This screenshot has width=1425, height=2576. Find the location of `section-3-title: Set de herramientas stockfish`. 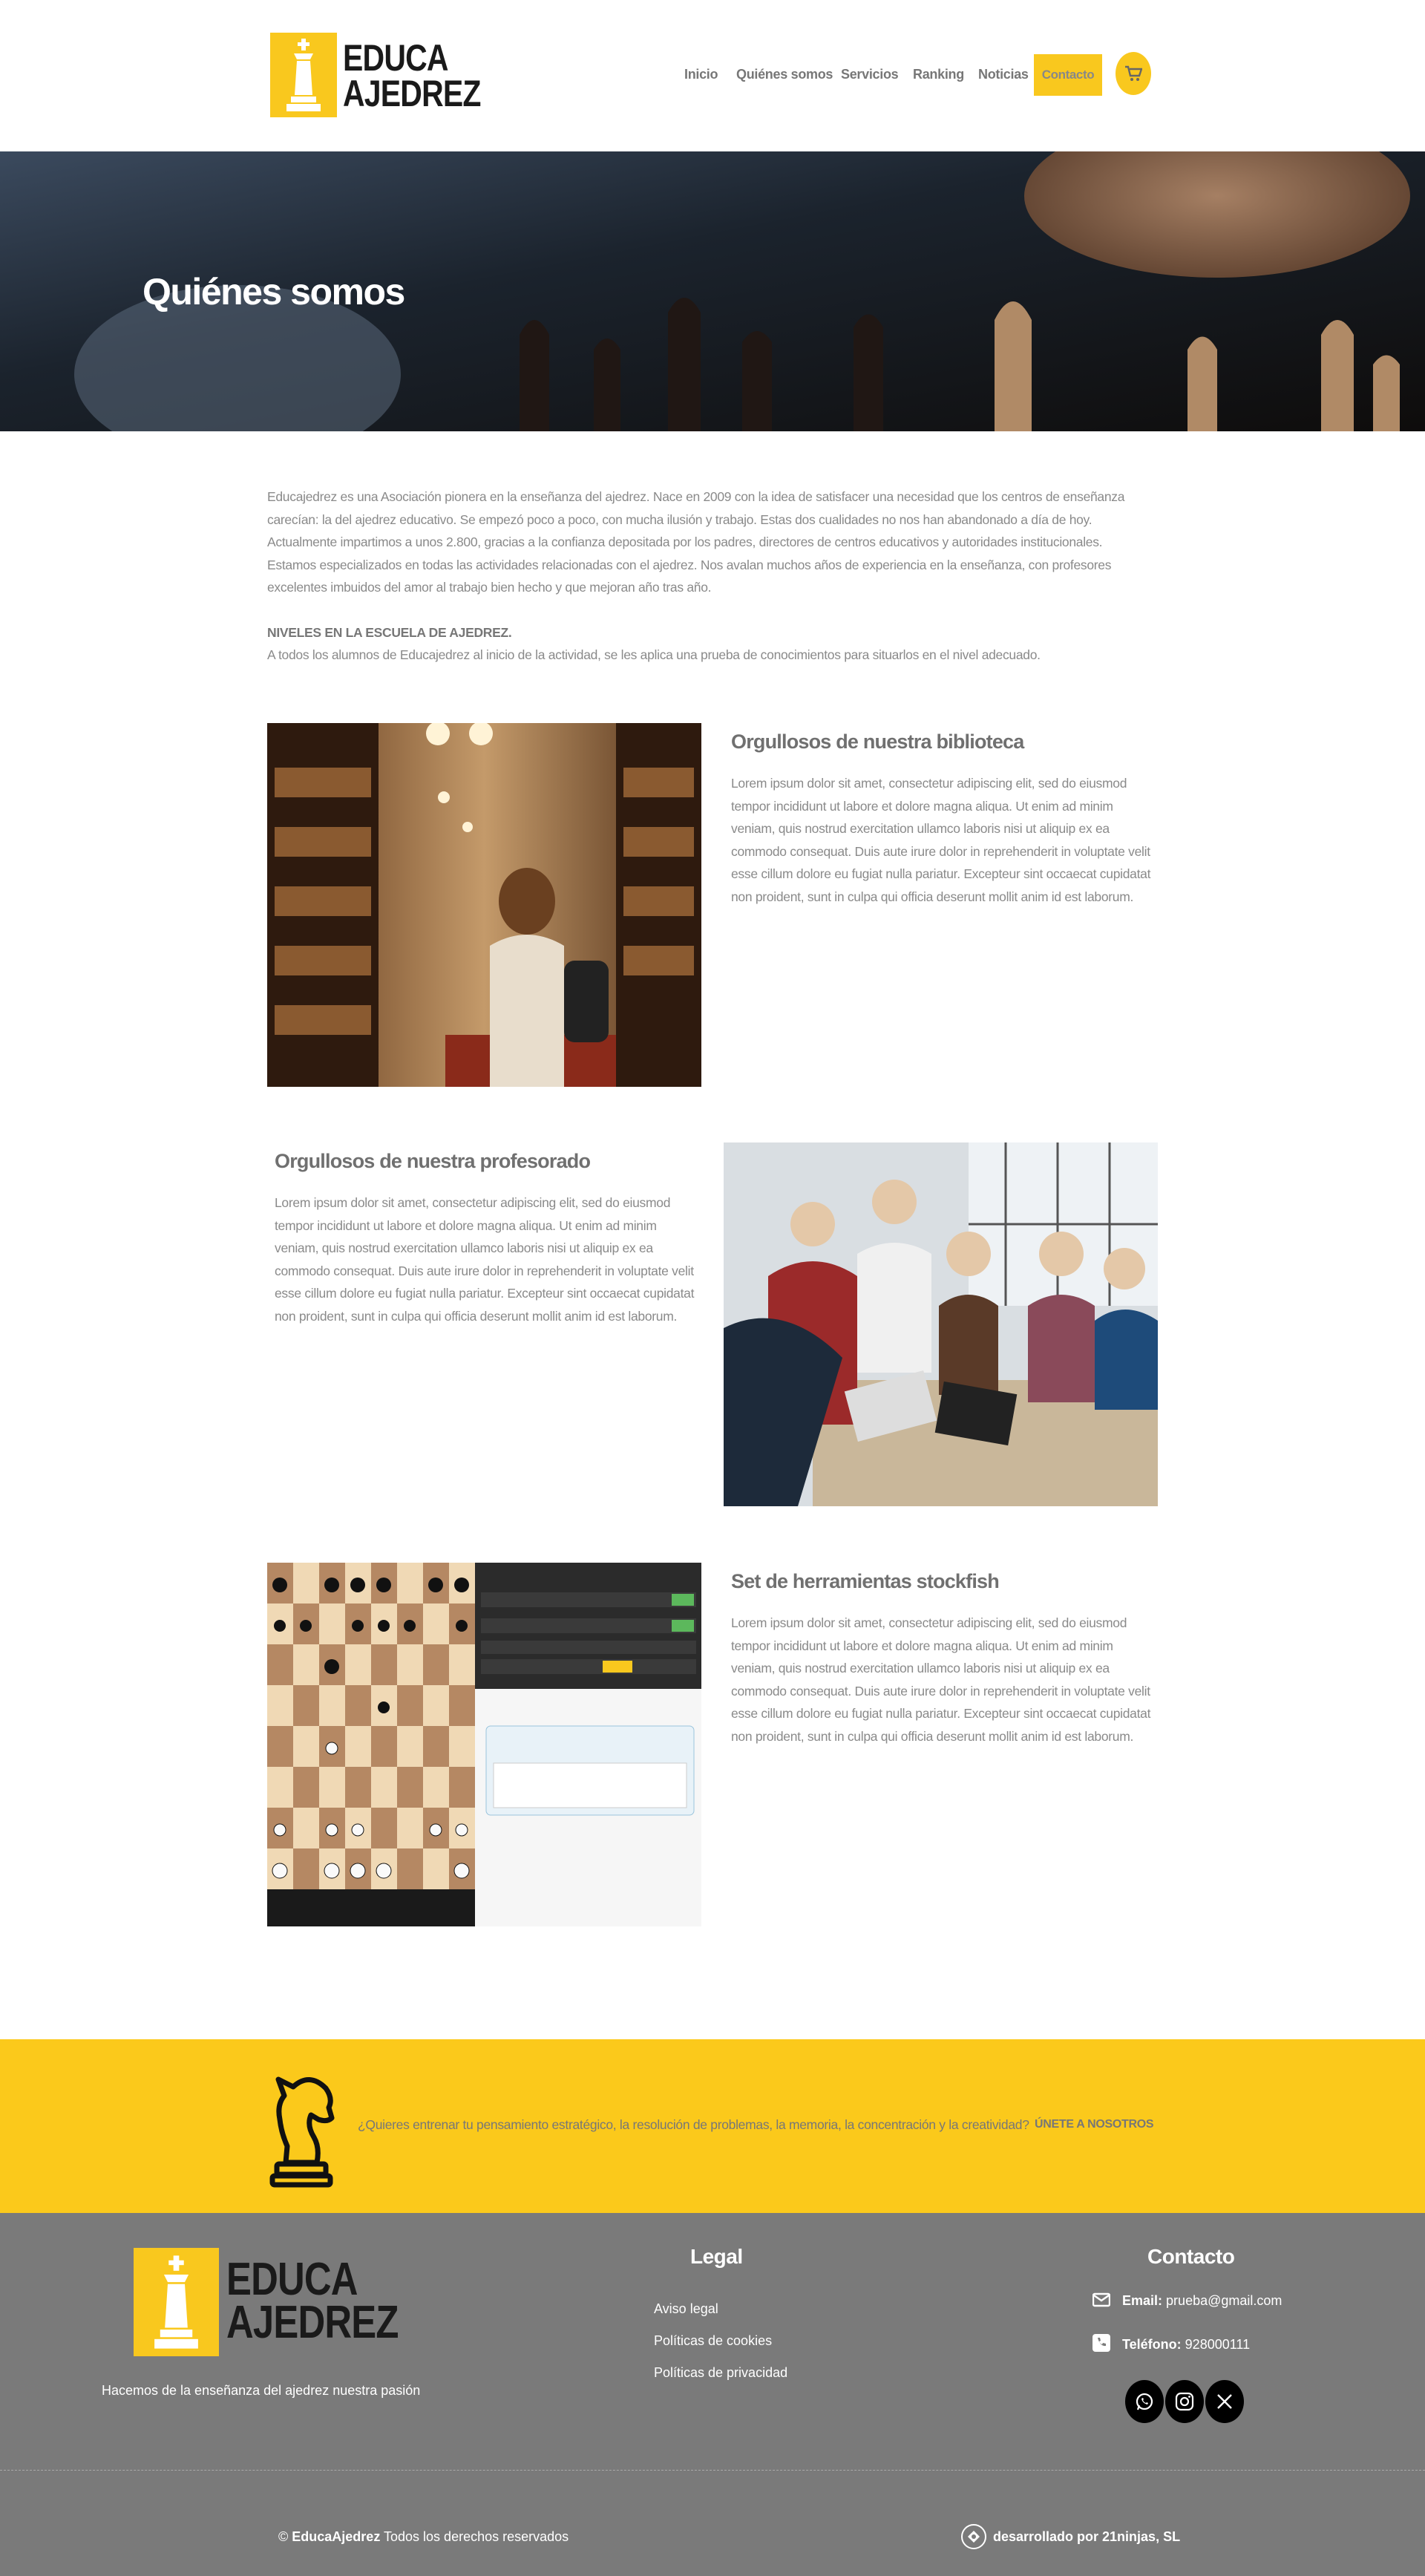

section-3-title: Set de herramientas stockfish is located at coordinates (865, 1581).